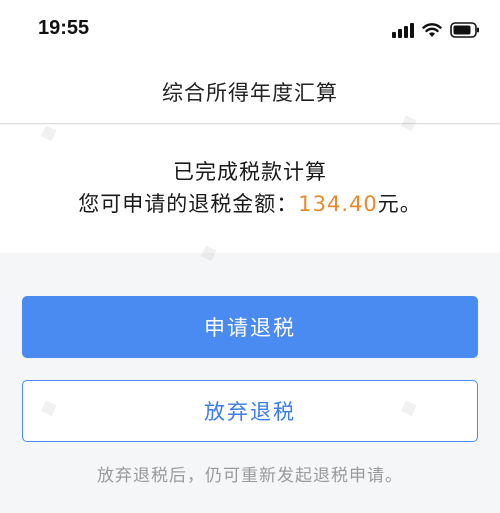 This screenshot has width=500, height=513. Describe the element at coordinates (250, 30) in the screenshot. I see `status-bar: 19:55` at that location.